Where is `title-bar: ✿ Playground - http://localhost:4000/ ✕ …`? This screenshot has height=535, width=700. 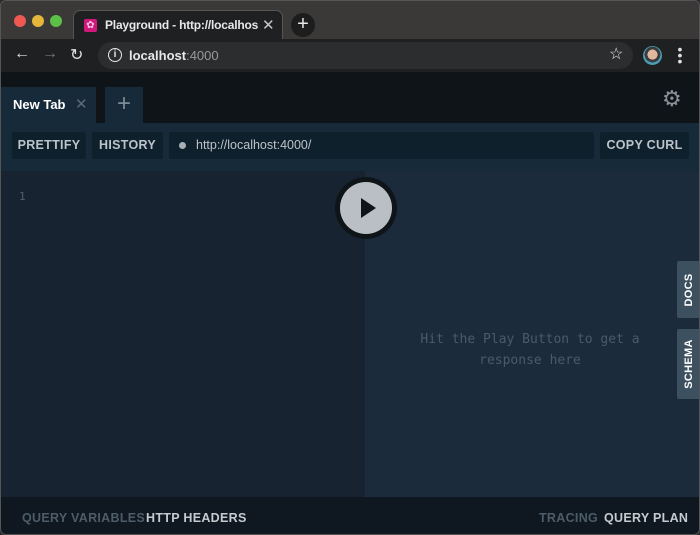
title-bar: ✿ Playground - http://localhost:4000/ ✕ … is located at coordinates (350, 20).